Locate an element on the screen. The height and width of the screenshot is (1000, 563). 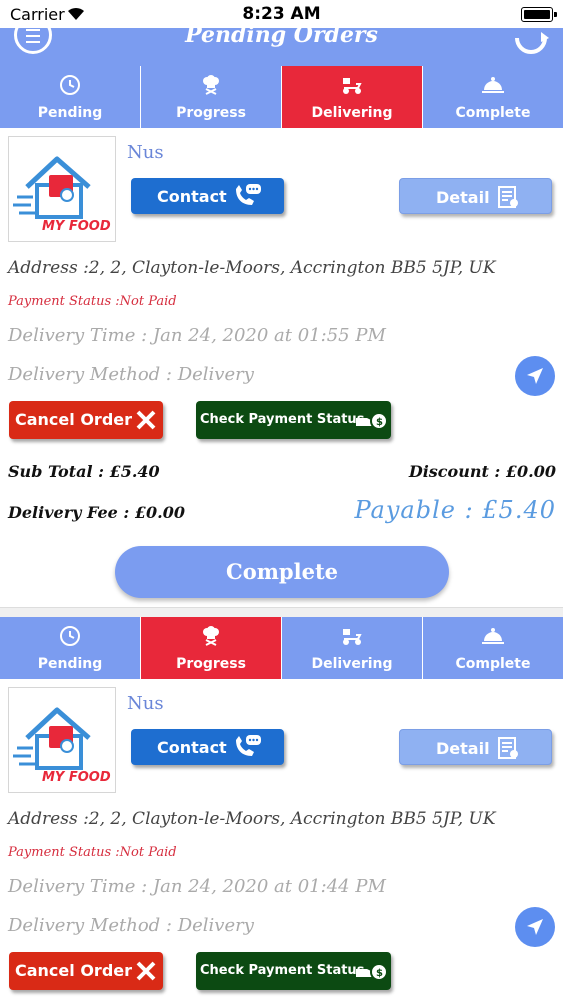
delivery-time: Delivery Time : Jan 24, 2020 at 01:44 PM is located at coordinates (197, 886).